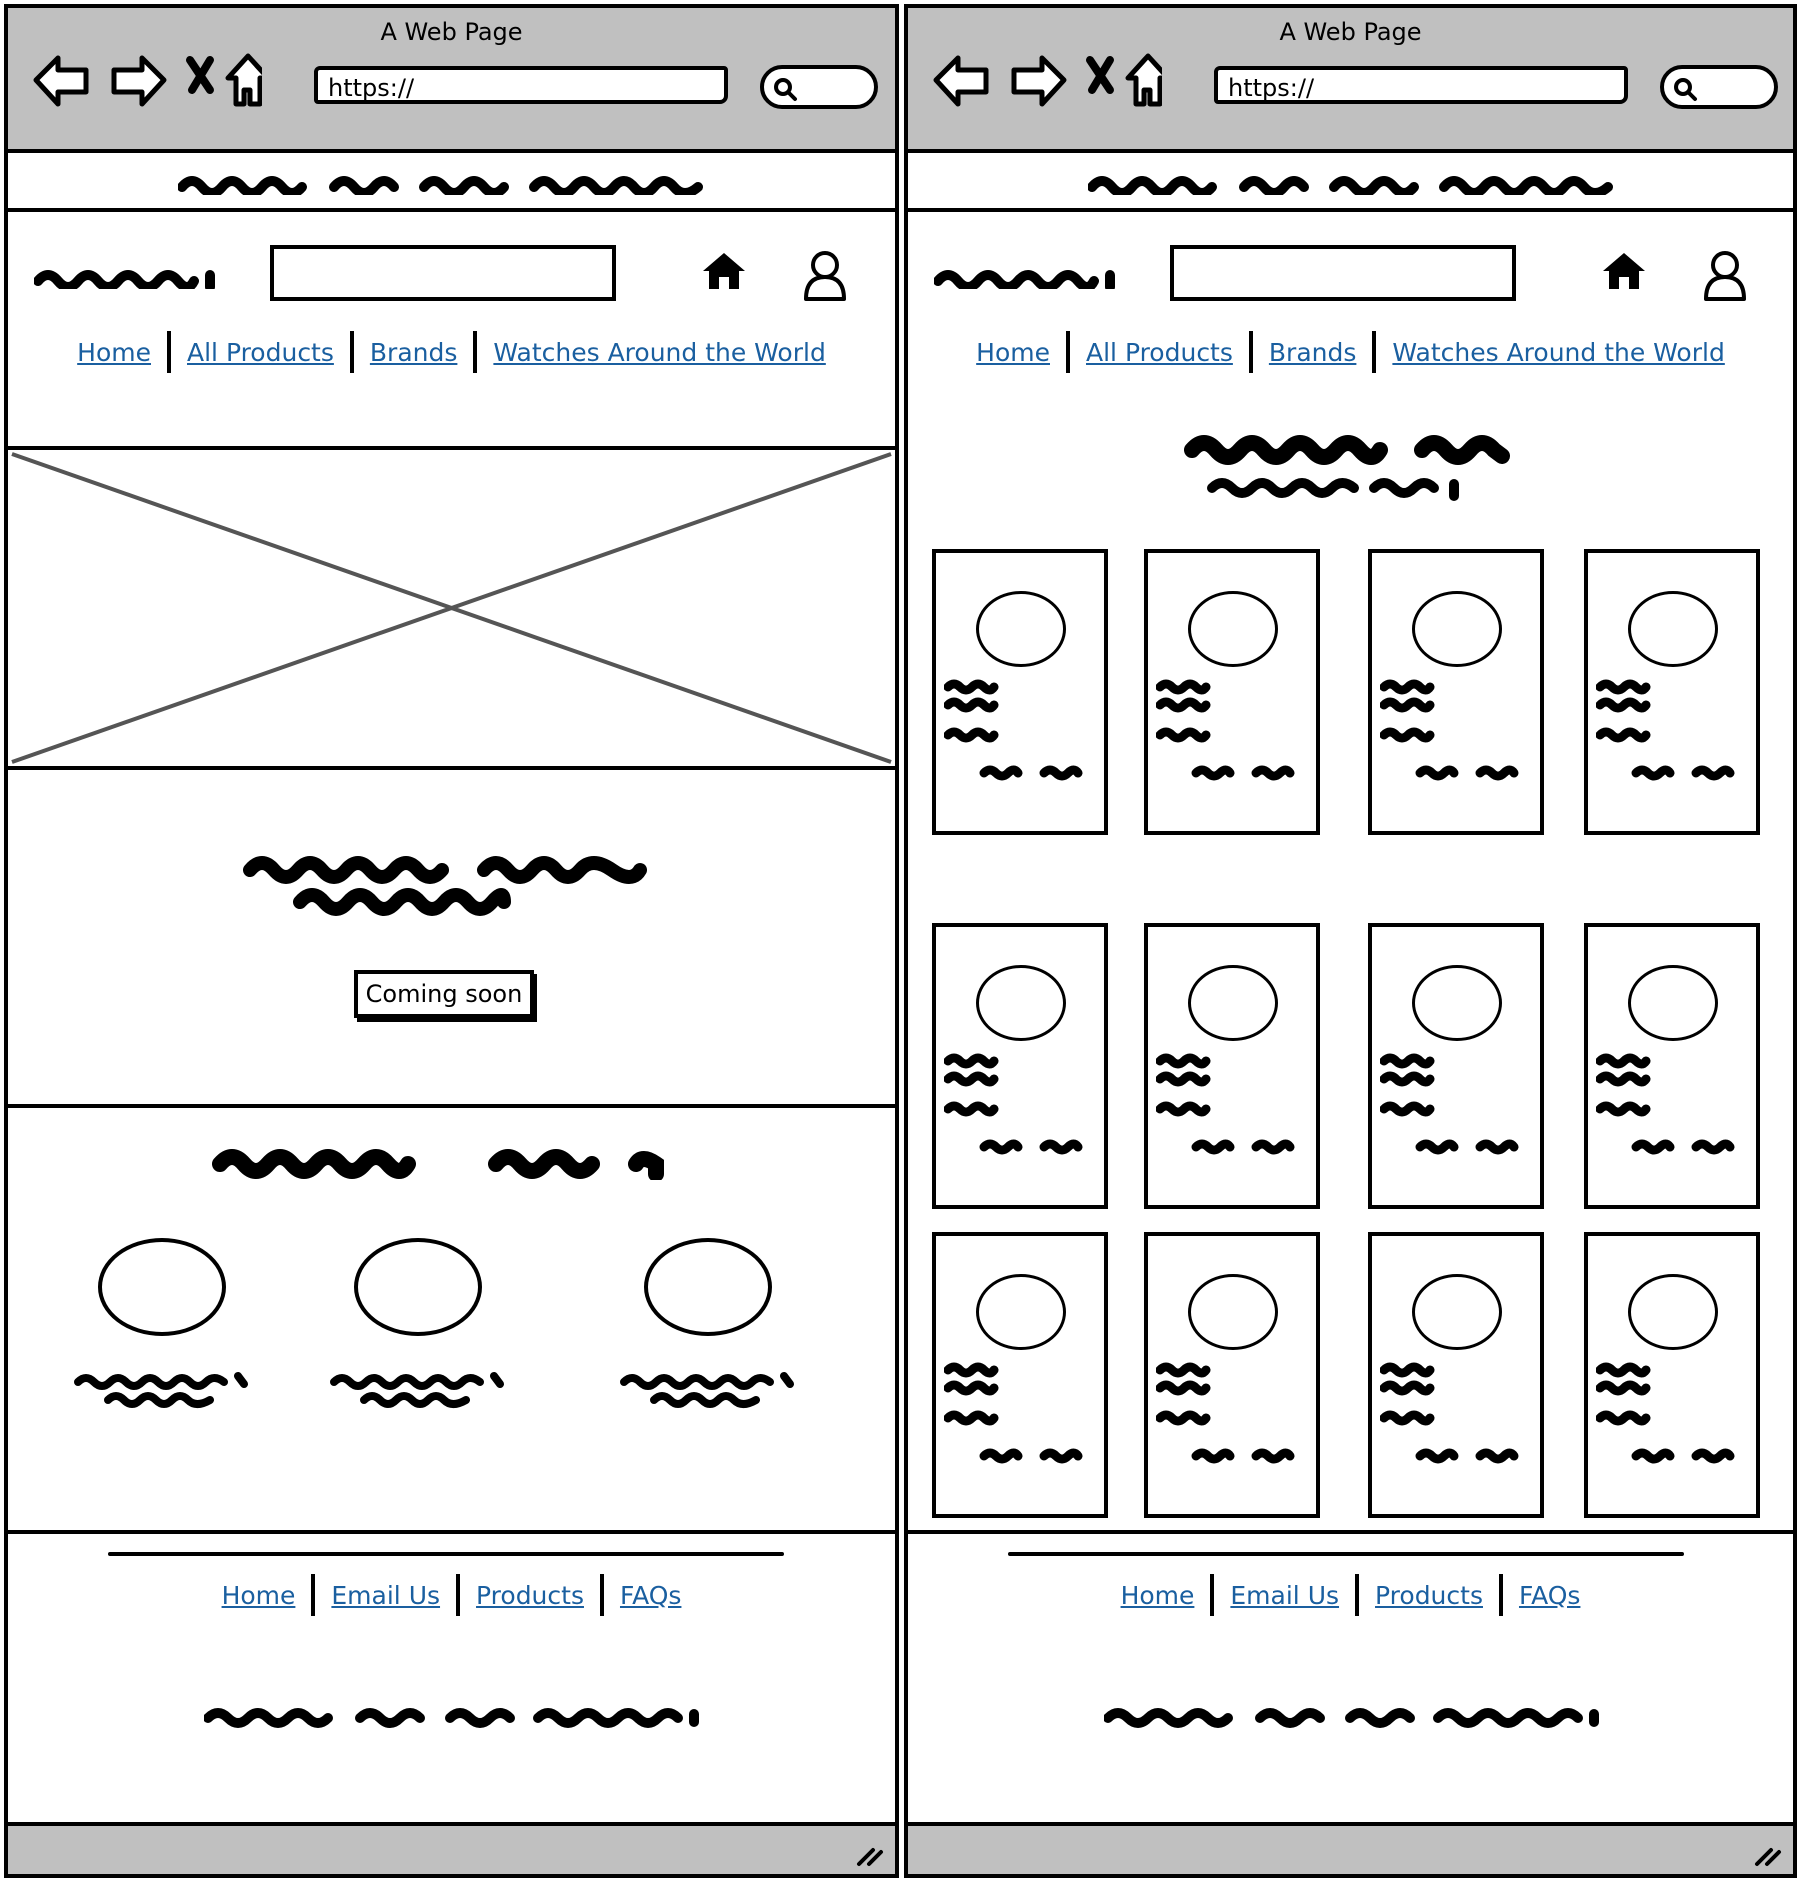 The width and height of the screenshot is (1800, 1882). What do you see at coordinates (438, 1164) in the screenshot?
I see `featured-heading-text` at bounding box center [438, 1164].